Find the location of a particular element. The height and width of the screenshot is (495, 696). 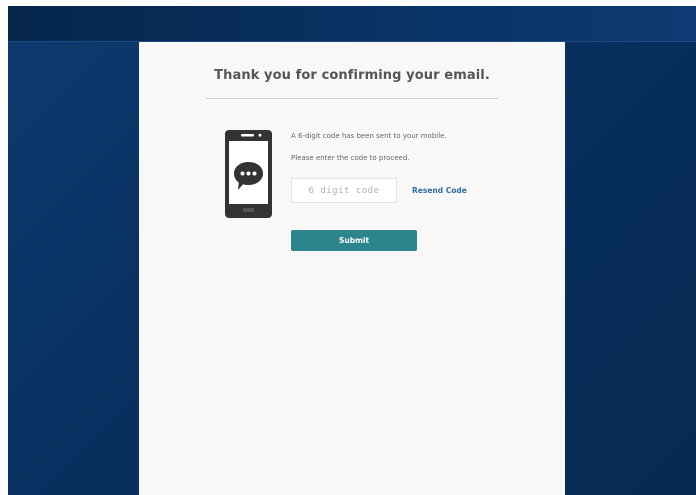

mobile-phone-chat-icon is located at coordinates (248, 174).